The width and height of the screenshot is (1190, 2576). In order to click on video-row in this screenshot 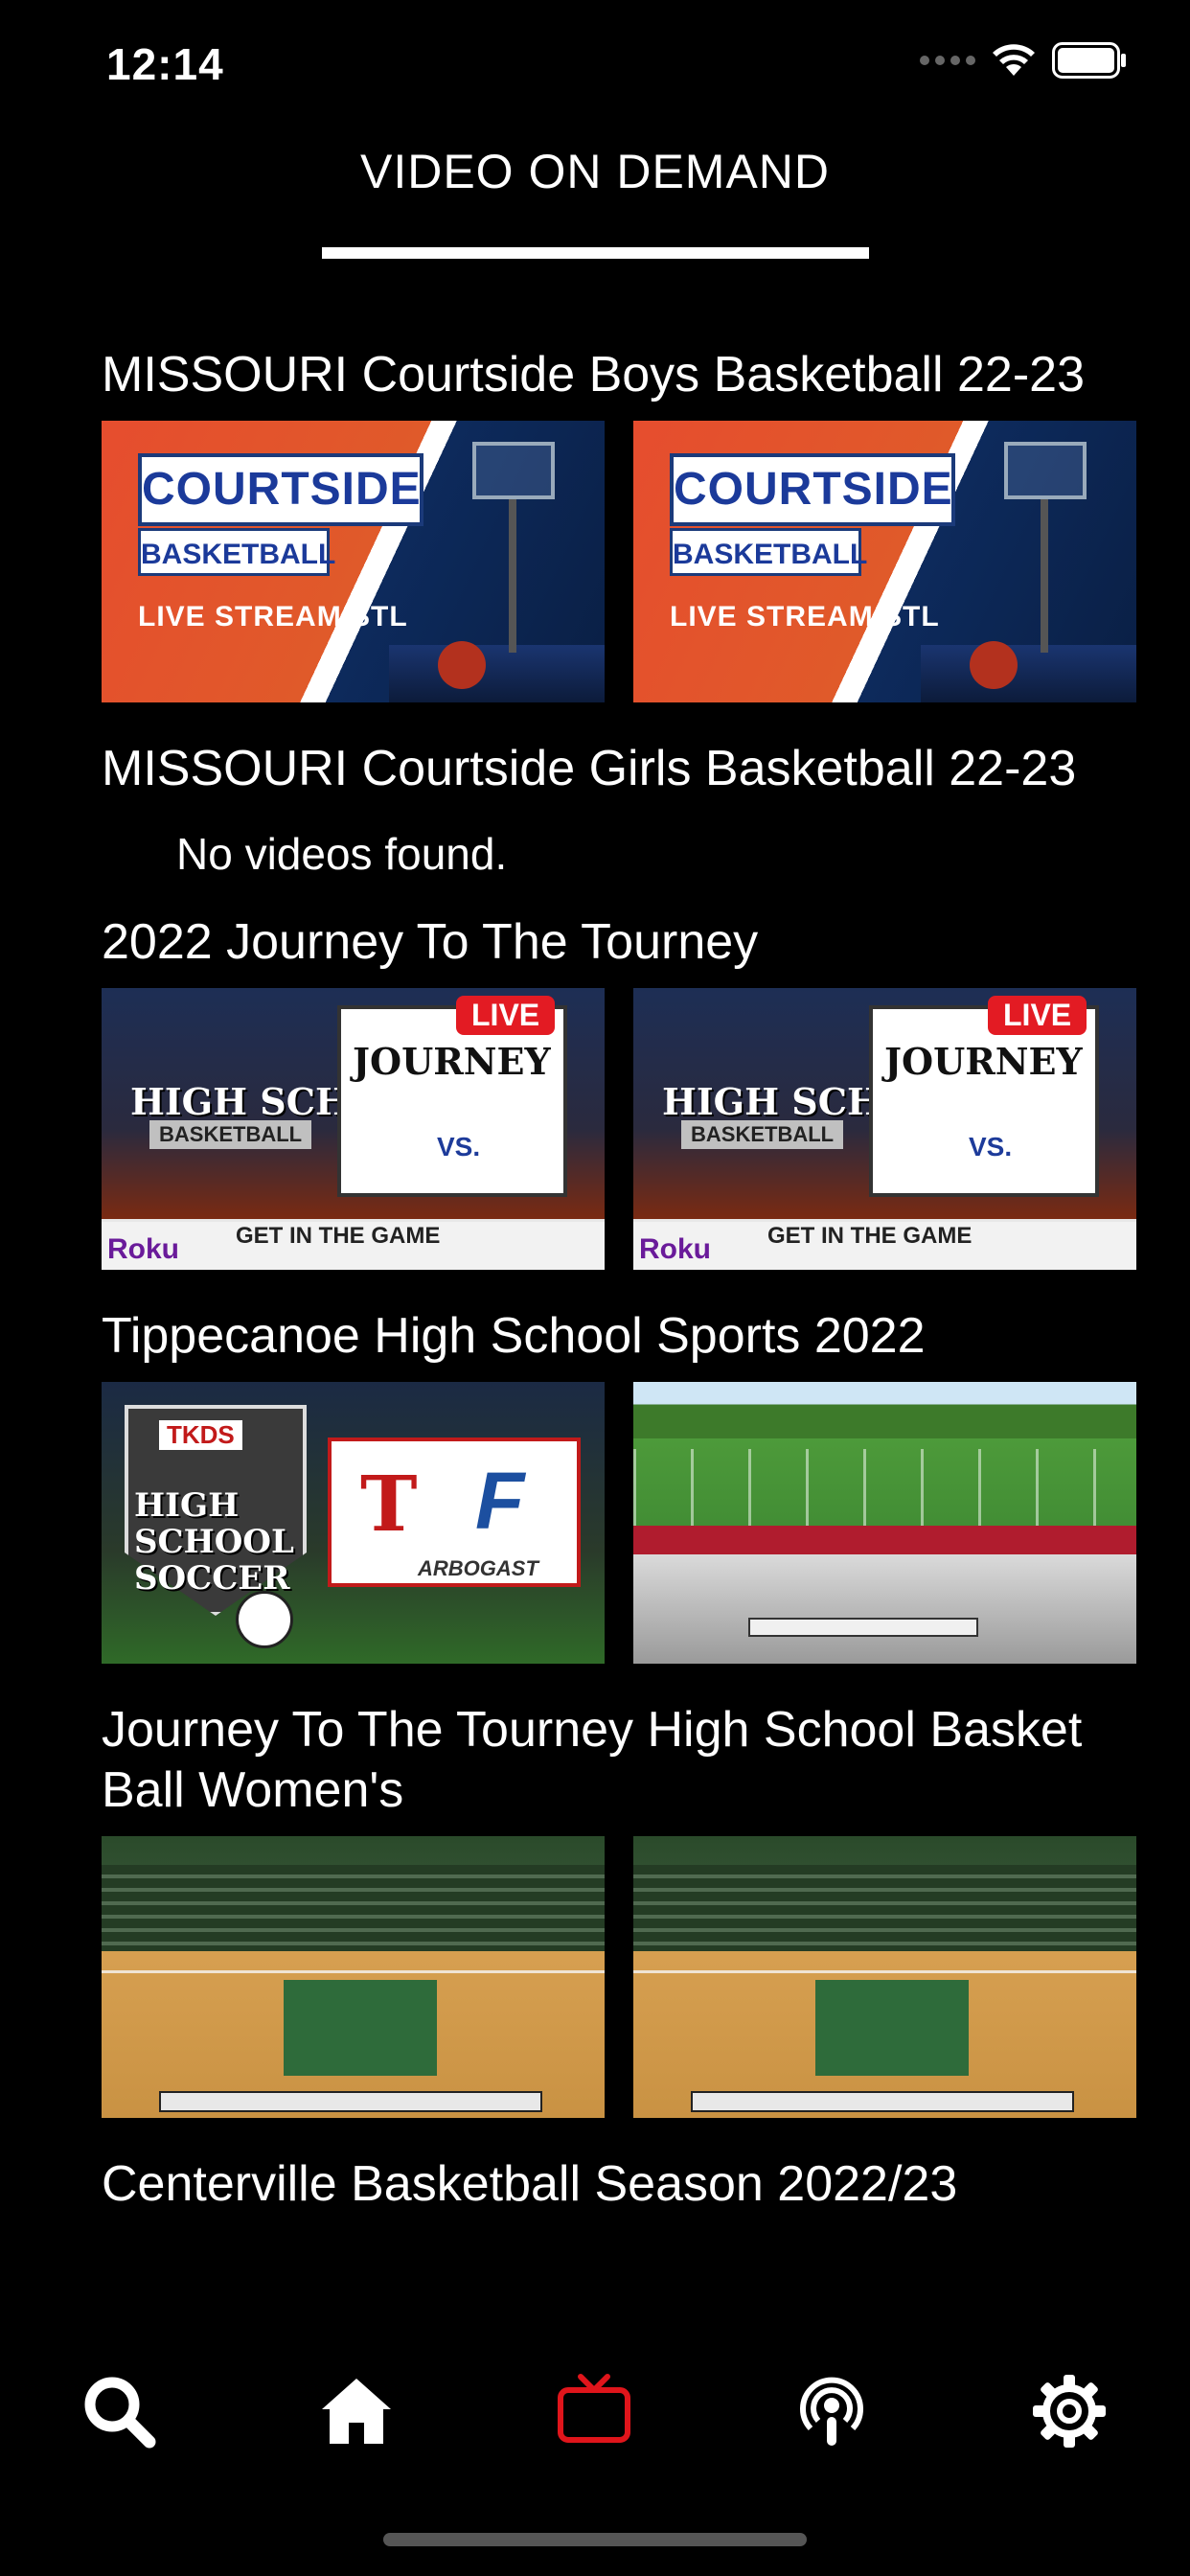, I will do `click(646, 1977)`.